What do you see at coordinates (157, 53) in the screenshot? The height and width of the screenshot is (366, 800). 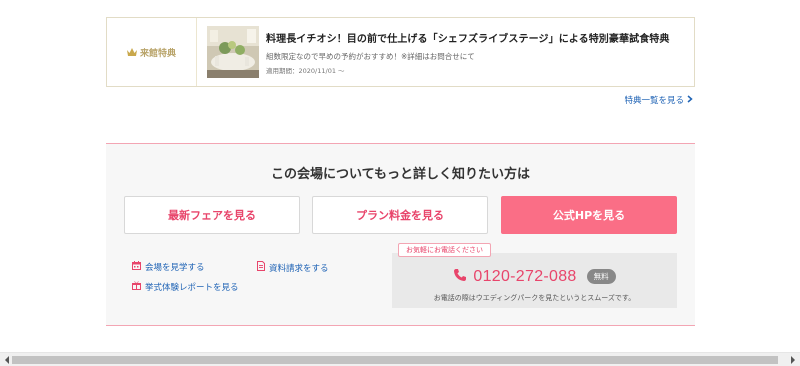 I see `benefit-tag-label: 来館特典` at bounding box center [157, 53].